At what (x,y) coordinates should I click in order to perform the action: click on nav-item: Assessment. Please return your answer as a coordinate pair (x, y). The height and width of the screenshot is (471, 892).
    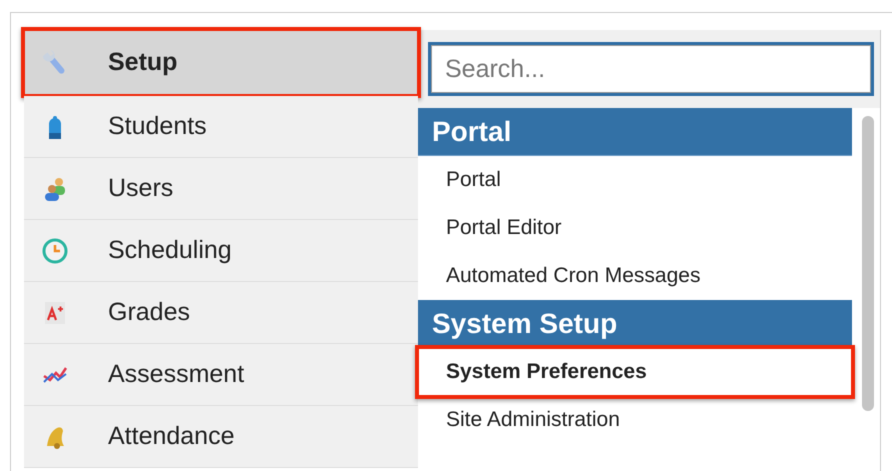
    Looking at the image, I should click on (221, 375).